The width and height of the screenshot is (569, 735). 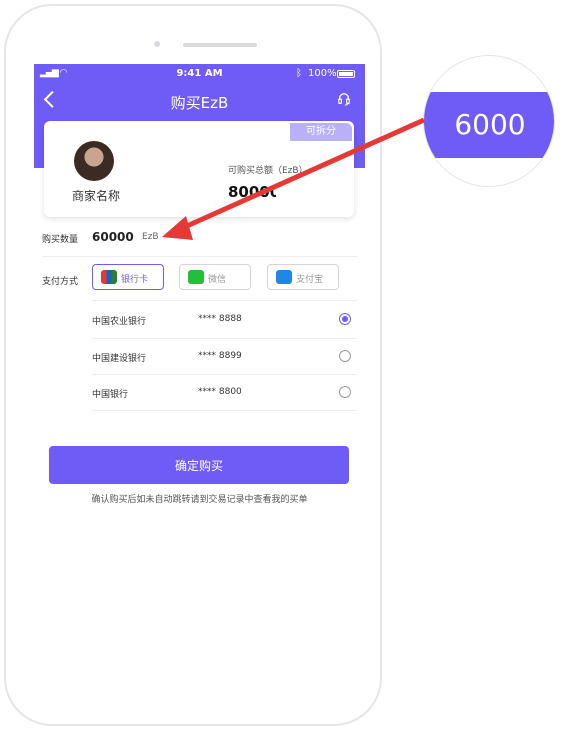 What do you see at coordinates (202, 240) in the screenshot?
I see `purchase-quantity-row: 购买数量 60000 EzB` at bounding box center [202, 240].